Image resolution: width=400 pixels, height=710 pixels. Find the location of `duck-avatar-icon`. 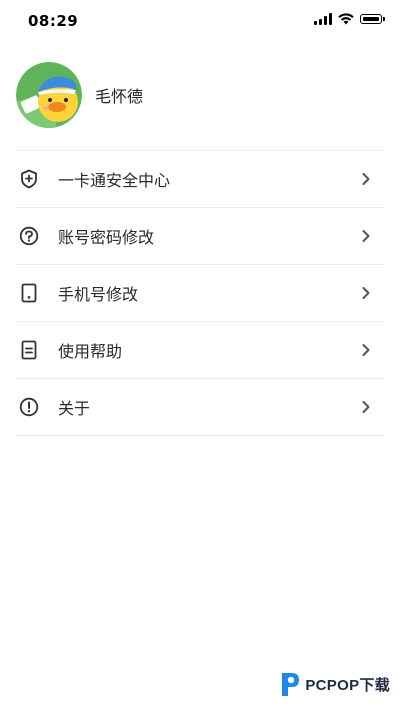

duck-avatar-icon is located at coordinates (49, 95).